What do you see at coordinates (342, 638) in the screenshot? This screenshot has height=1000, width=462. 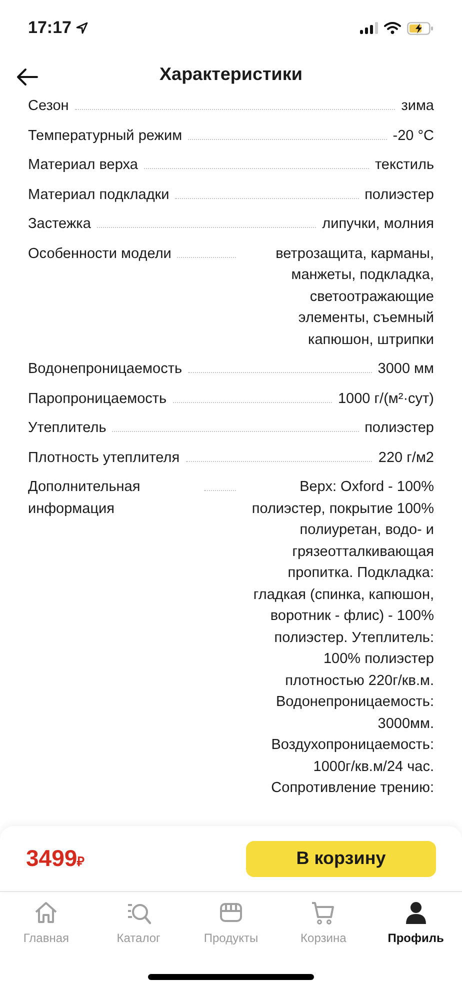 I see `spec-value: Верх: Oxford - 100% полиэстер, покрытие 100% полиуретан, водо- и грязеотталкивающая пропитка. Подкладка: гладкая (спинка, капюшон, воротник - флис) - 100% полиэстер. Утеплитель: 100% полиэстер плотностью 220г/кв.м. Водонепроницаемость: 3000мм. Воздухопроницаемость: 1000г/кв.м/24 час. Сопротивление трению:` at bounding box center [342, 638].